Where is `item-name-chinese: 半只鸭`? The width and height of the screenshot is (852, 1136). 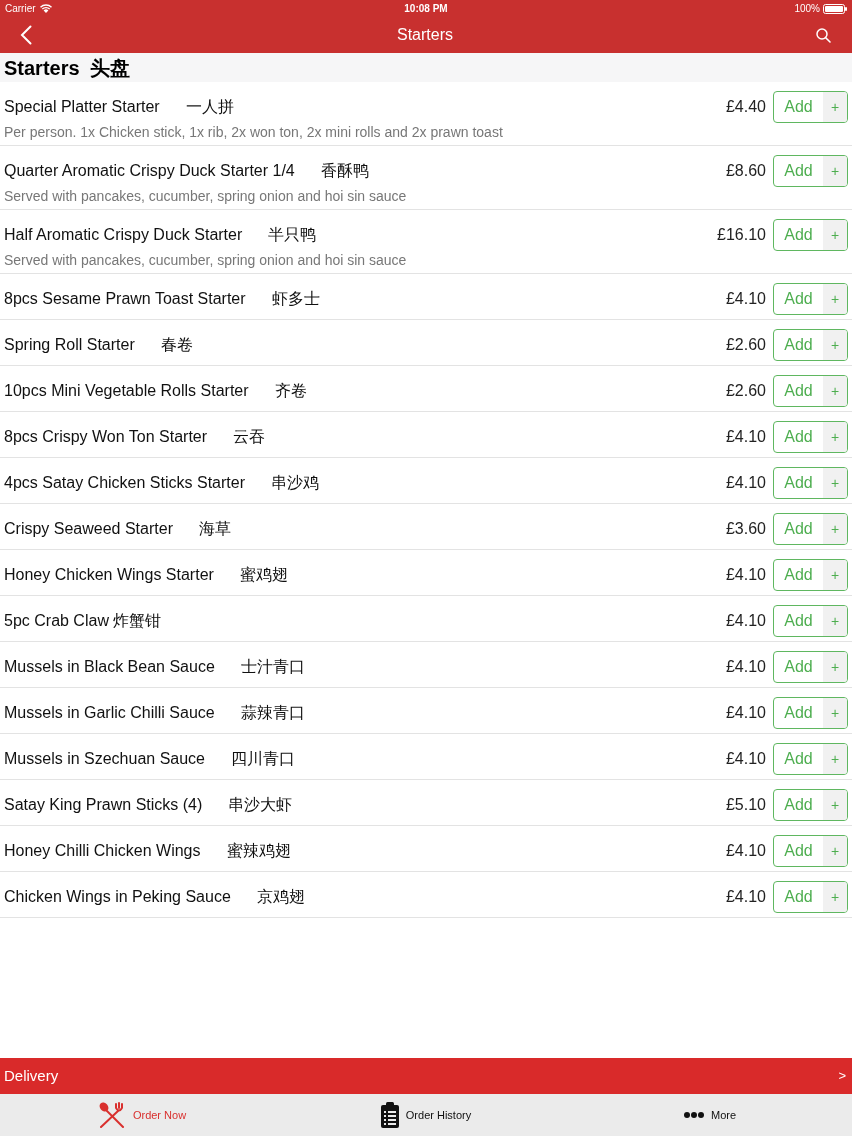
item-name-chinese: 半只鸭 is located at coordinates (292, 235).